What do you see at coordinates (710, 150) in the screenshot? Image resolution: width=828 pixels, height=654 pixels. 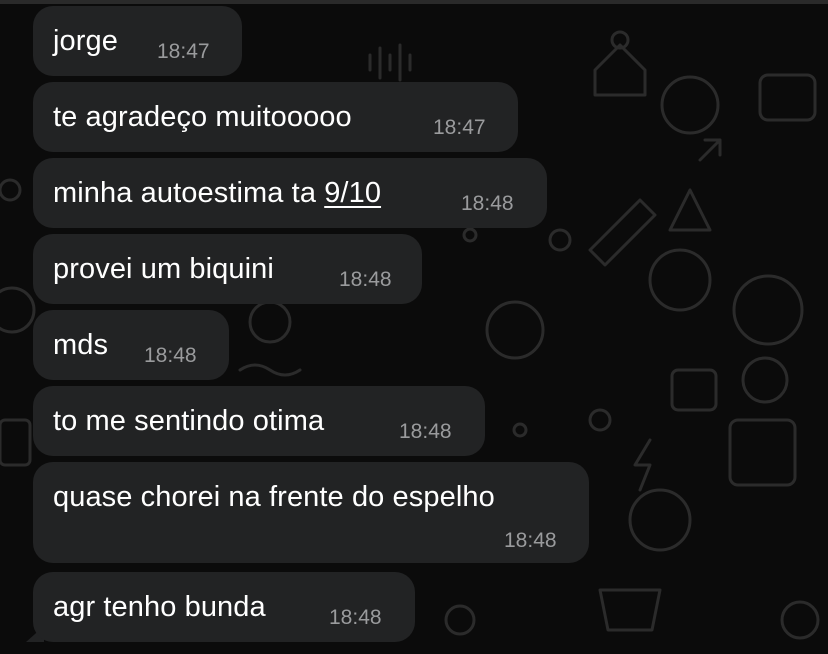 I see `doodle-arrow-icon` at bounding box center [710, 150].